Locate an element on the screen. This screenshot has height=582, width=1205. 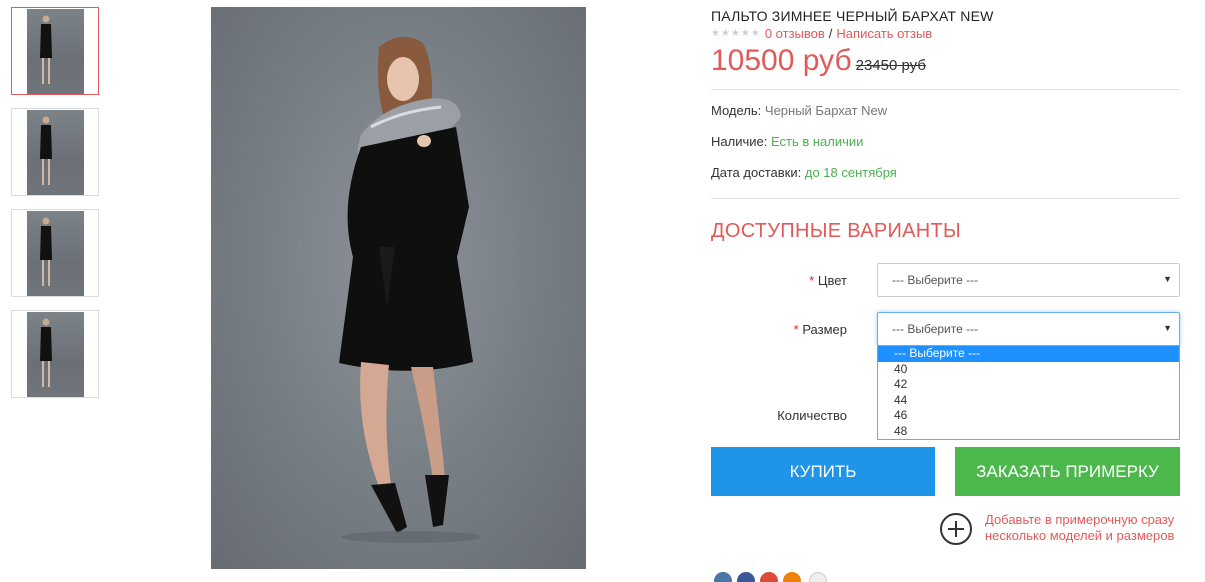
size-label-text: Размер is located at coordinates (824, 329).